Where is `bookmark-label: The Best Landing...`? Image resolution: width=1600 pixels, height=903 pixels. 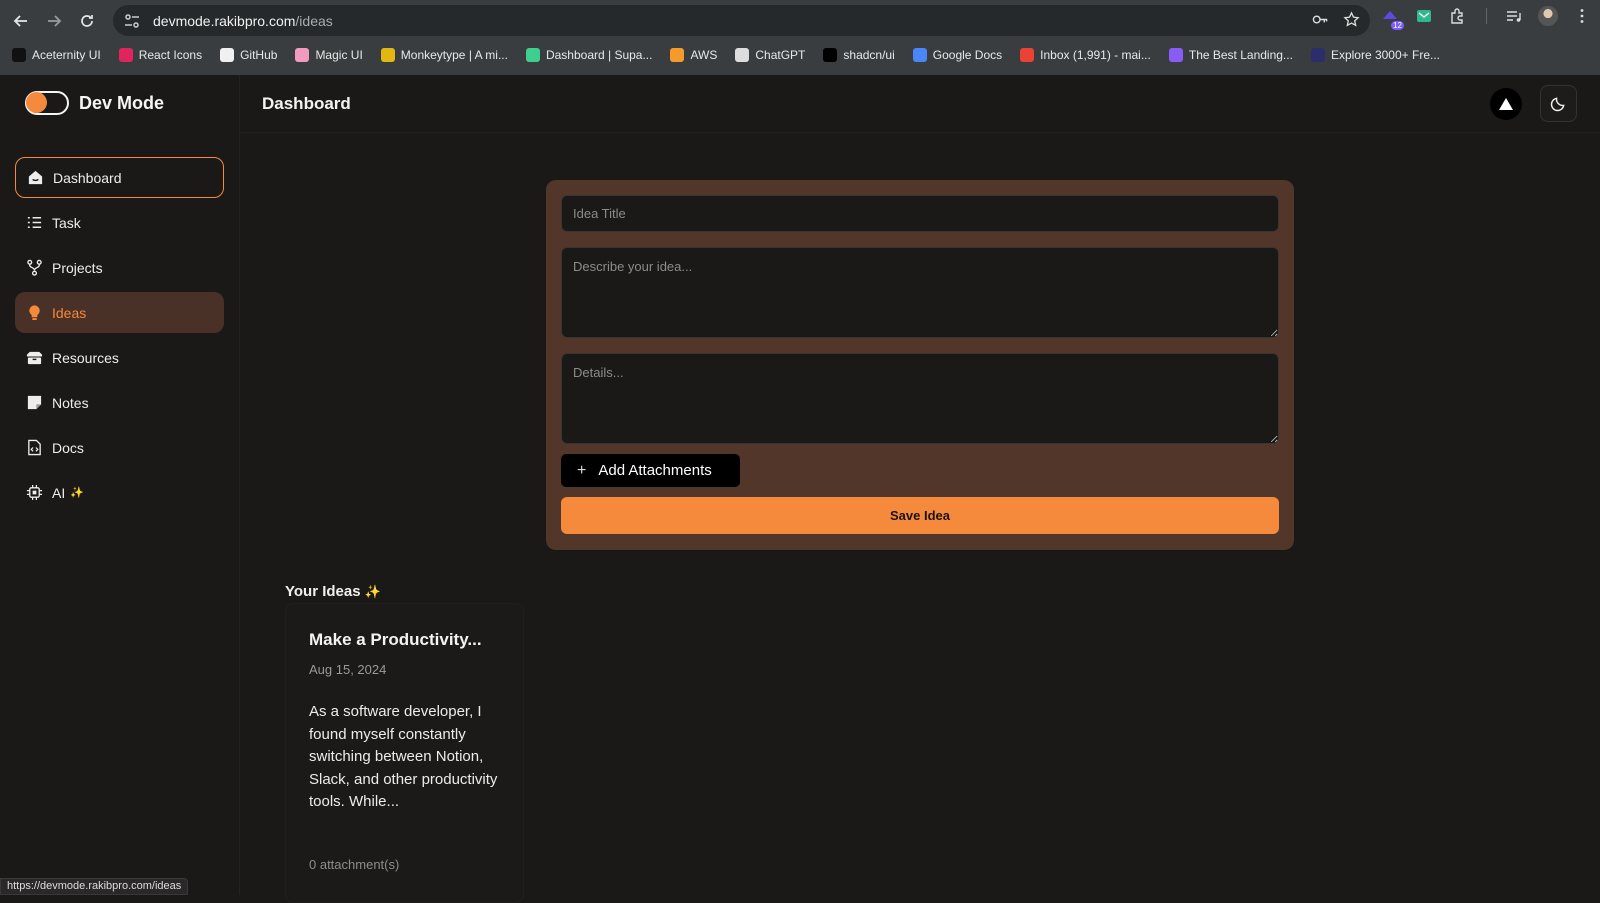 bookmark-label: The Best Landing... is located at coordinates (1240, 55).